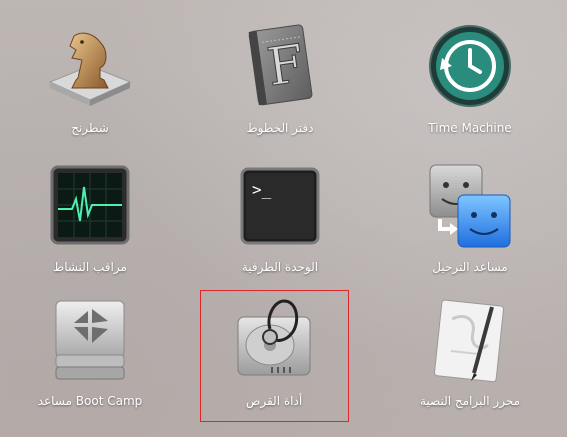  I want to click on terminal-prompt: >_, so click(262, 189).